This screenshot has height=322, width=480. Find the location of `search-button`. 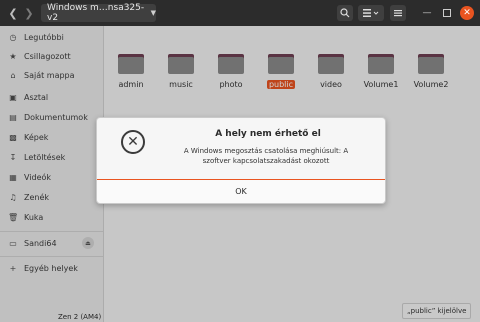

search-button is located at coordinates (345, 13).